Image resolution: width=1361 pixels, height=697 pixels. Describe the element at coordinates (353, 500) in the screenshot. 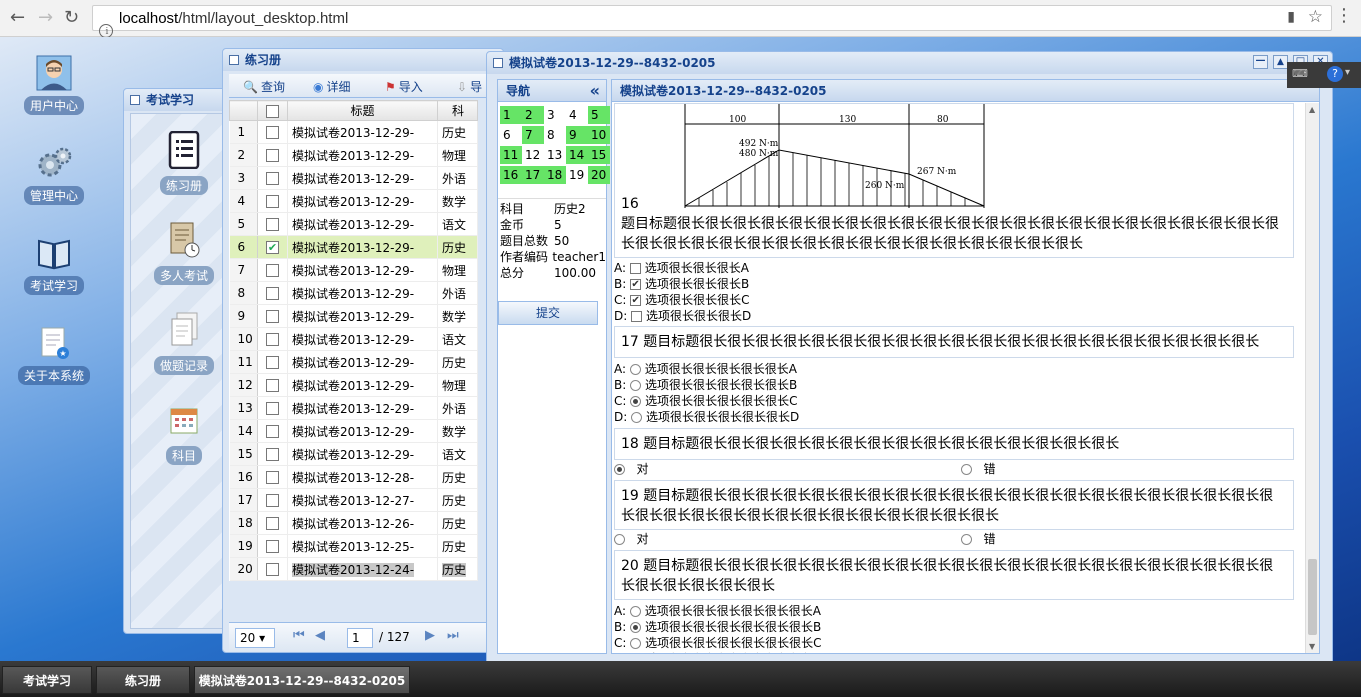

I see `table-row: 17 模拟试卷2013-12-27- 历史` at that location.